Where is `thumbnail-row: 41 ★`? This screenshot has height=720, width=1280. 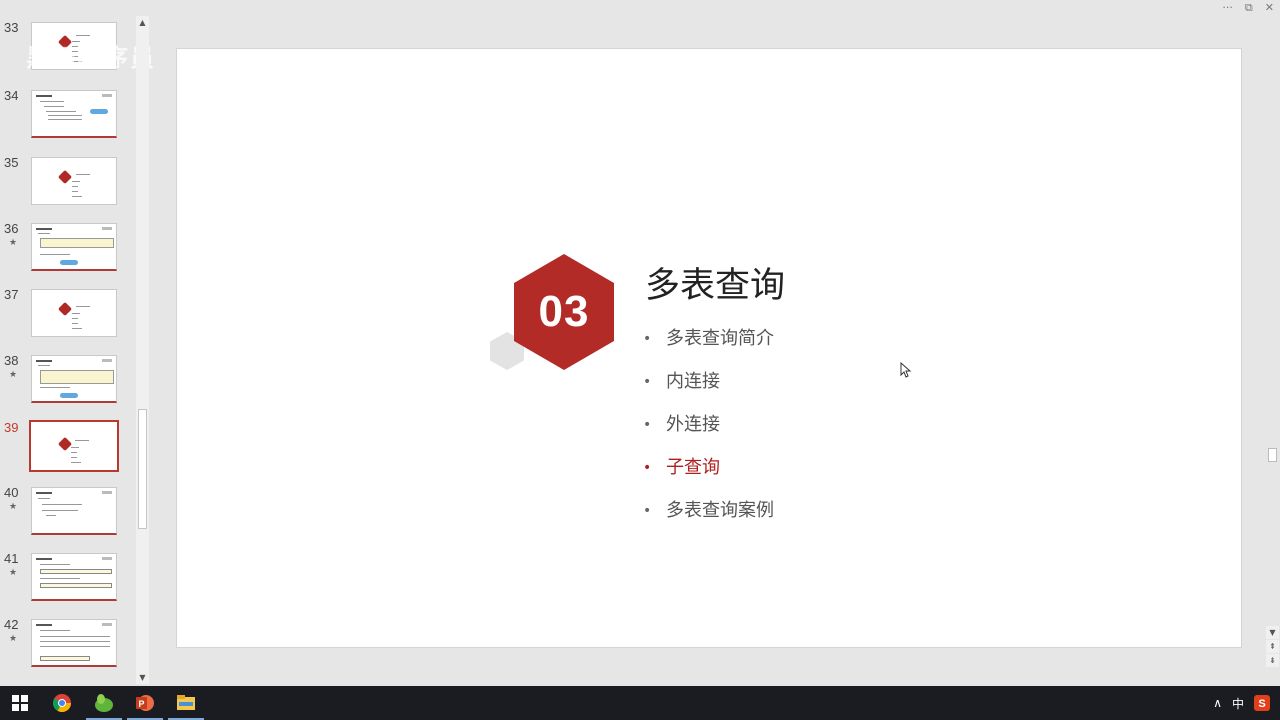 thumbnail-row: 41 ★ is located at coordinates (68, 577).